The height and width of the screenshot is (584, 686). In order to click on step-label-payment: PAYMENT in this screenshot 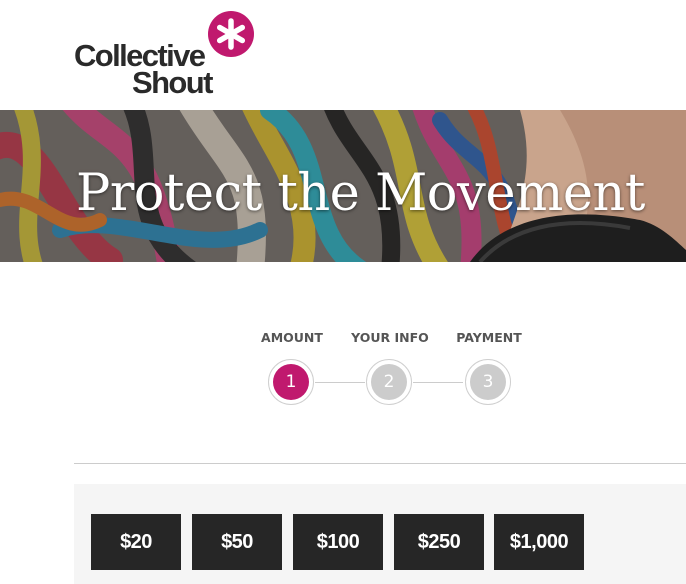, I will do `click(489, 337)`.